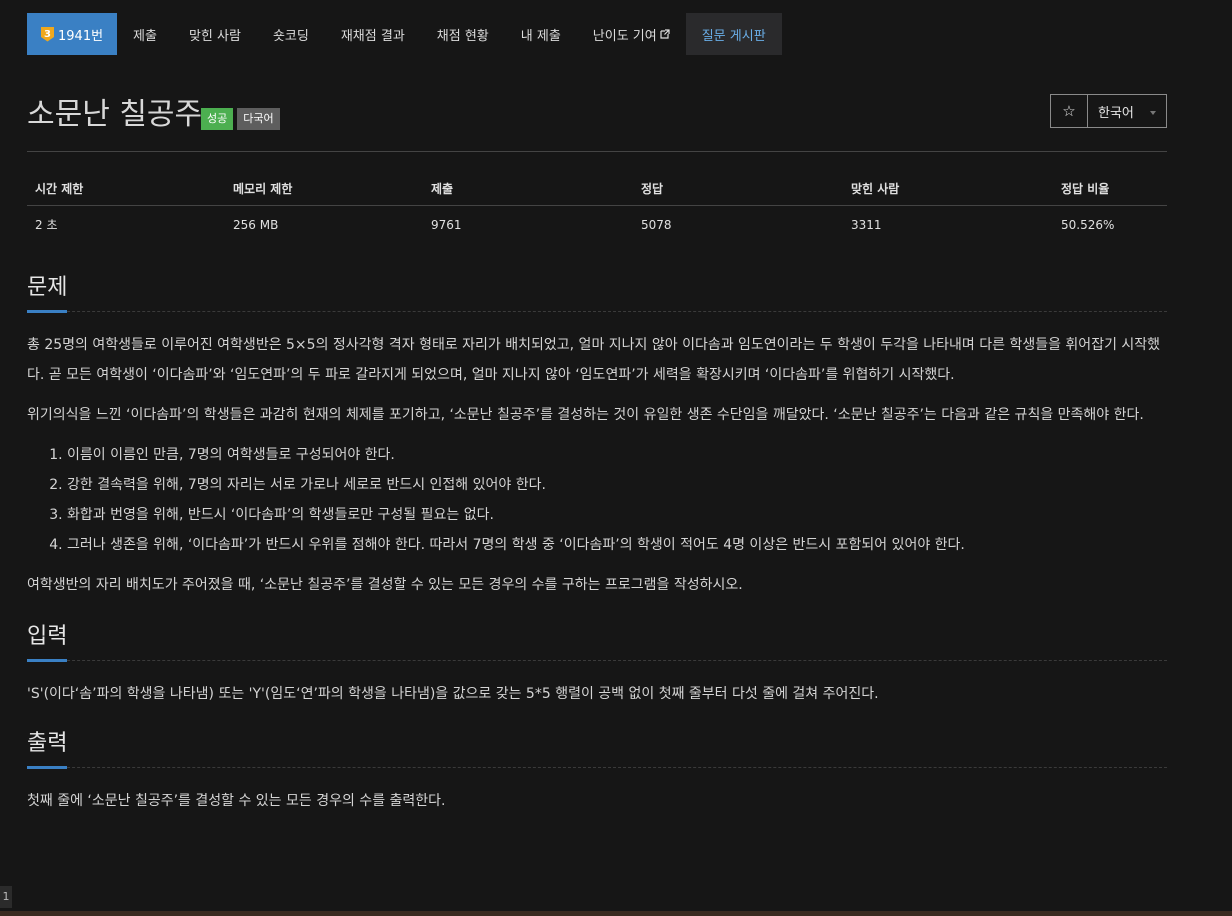 Image resolution: width=1232 pixels, height=916 pixels. I want to click on header-submissions: 제출, so click(528, 190).